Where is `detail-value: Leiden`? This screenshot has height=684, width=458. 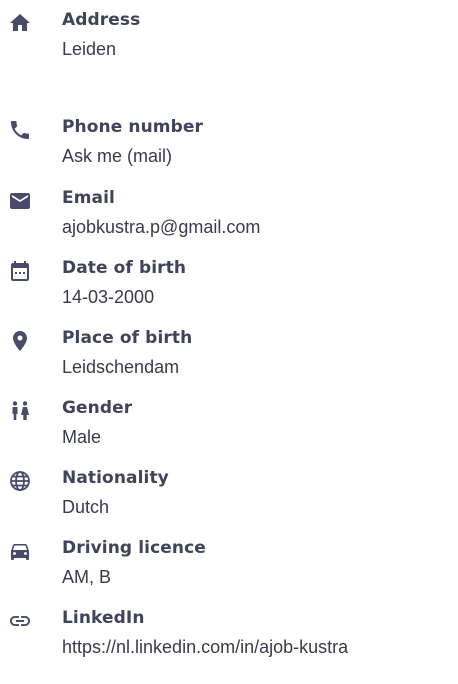 detail-value: Leiden is located at coordinates (89, 49).